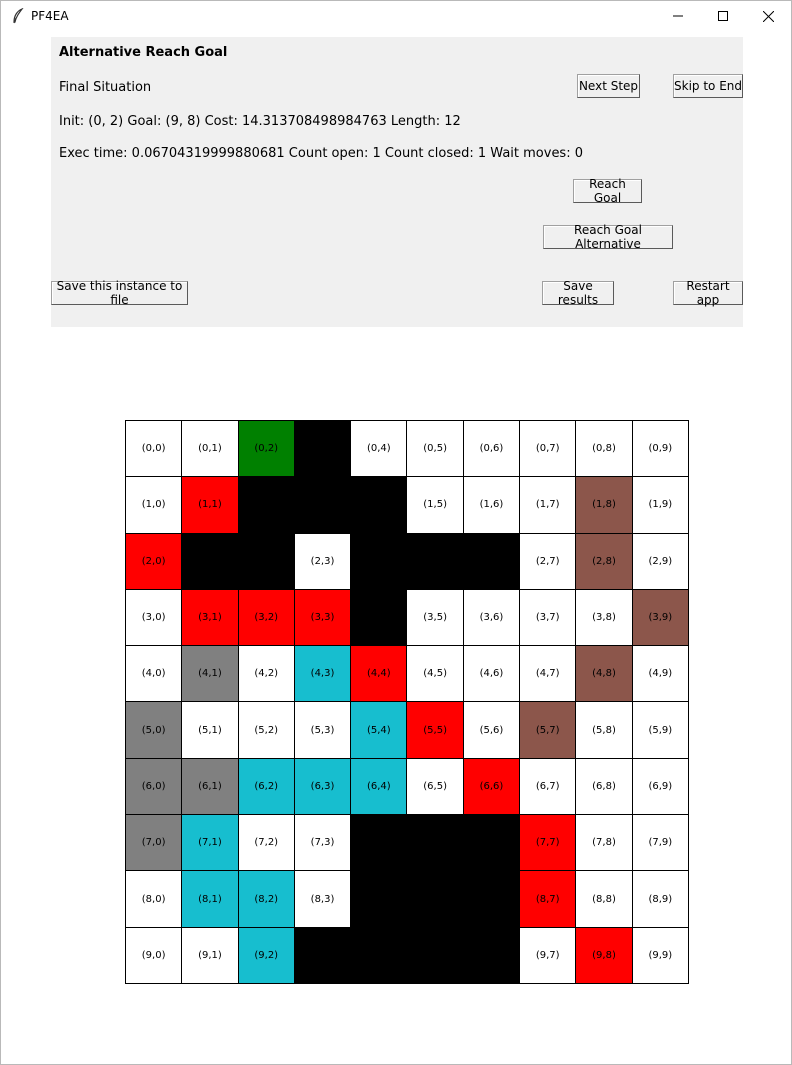 This screenshot has width=792, height=1065. Describe the element at coordinates (660, 618) in the screenshot. I see `grid-cell: (3,9)` at that location.